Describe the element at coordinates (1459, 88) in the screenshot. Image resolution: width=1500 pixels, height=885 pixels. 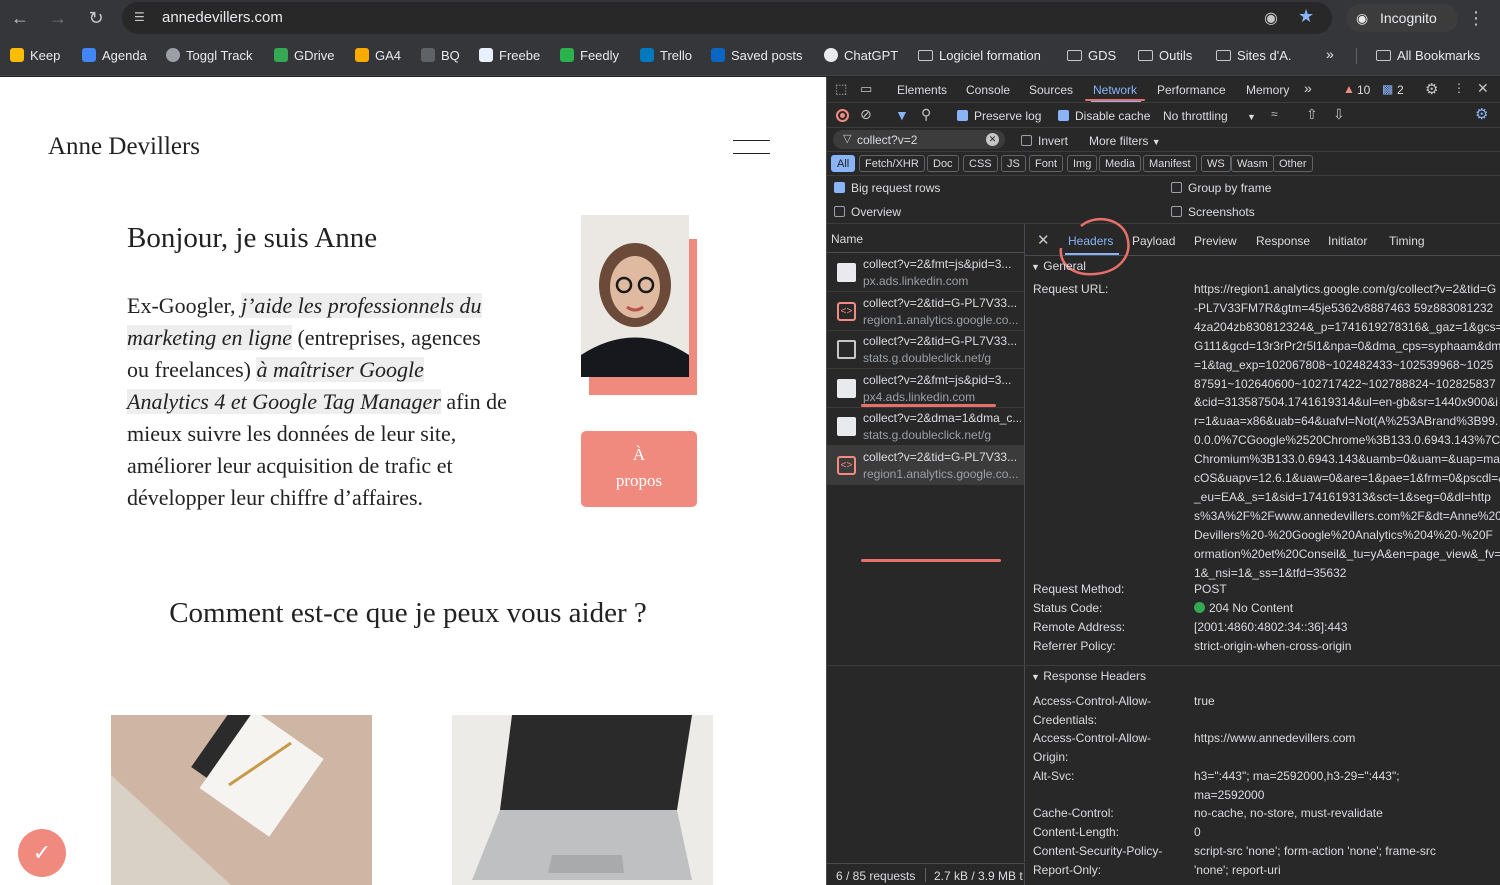
I see `devtools-menu-icon: ⋮` at that location.